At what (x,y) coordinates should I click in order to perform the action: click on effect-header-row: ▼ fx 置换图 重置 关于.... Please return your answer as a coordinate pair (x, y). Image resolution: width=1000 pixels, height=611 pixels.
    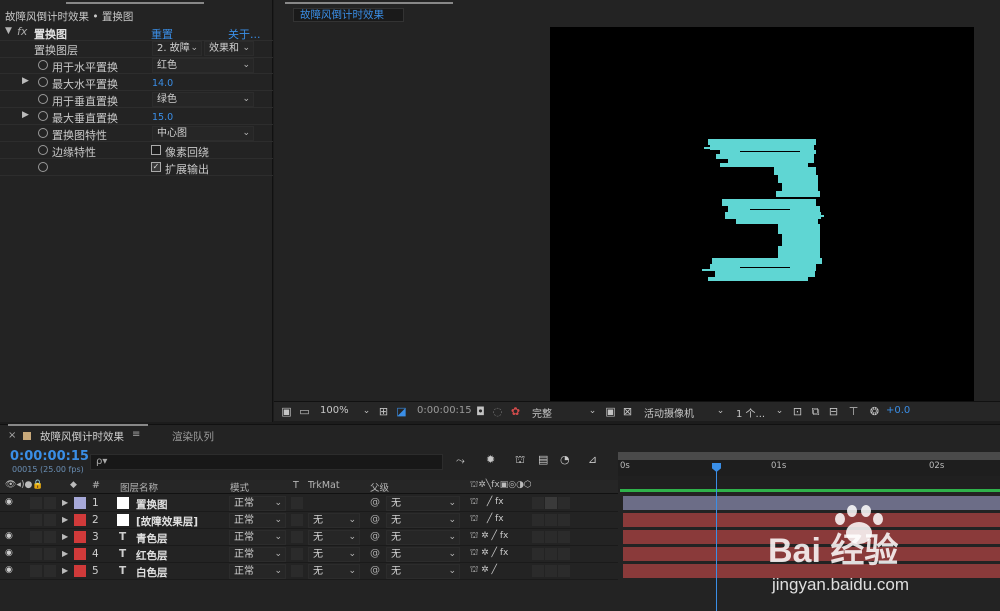
    Looking at the image, I should click on (136, 32).